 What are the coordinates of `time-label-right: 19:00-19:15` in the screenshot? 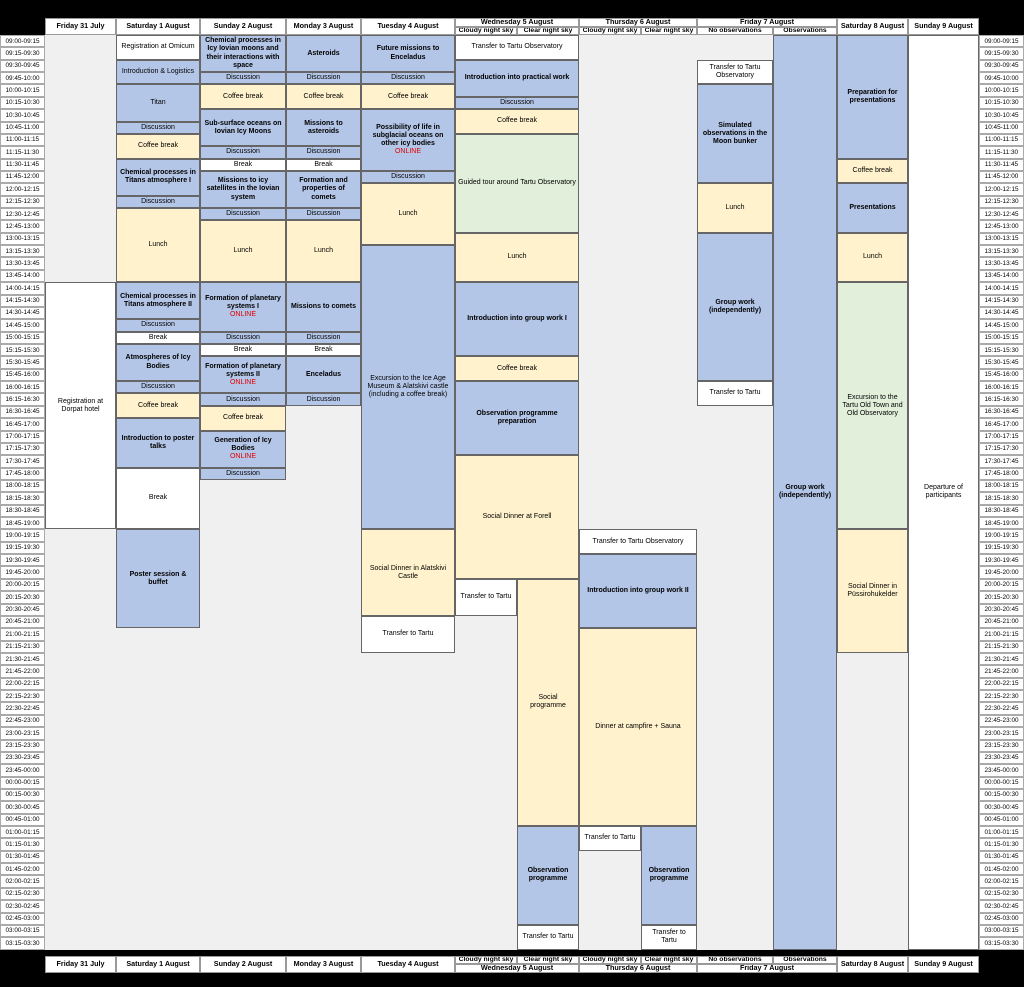 It's located at (1001, 535).